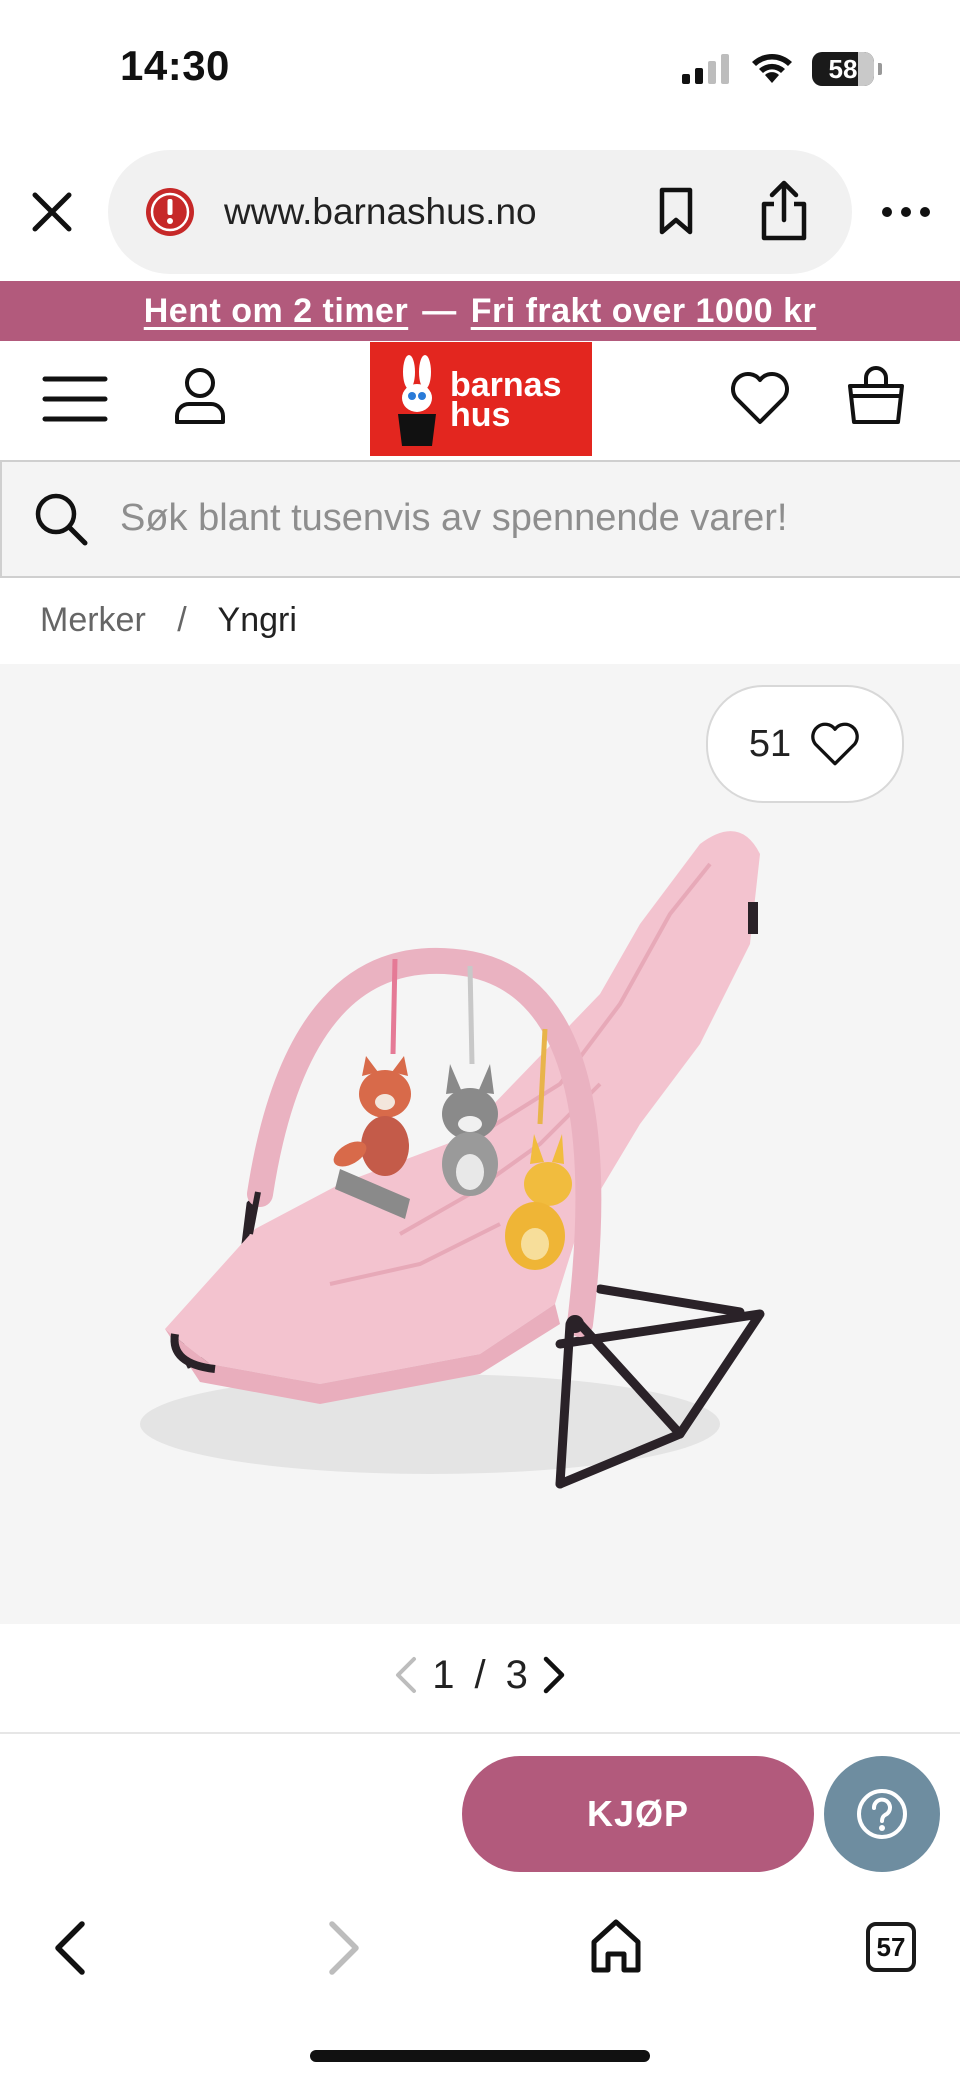 Image resolution: width=960 pixels, height=2081 pixels. Describe the element at coordinates (175, 65) in the screenshot. I see `status-time: 14:30` at that location.